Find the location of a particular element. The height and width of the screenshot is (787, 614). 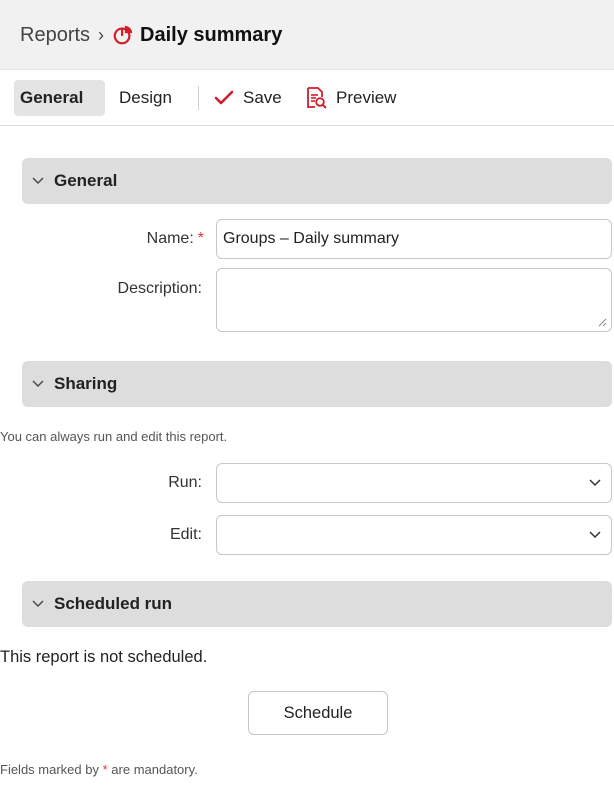

breadcrumb-reports-link: Reports is located at coordinates (55, 35).